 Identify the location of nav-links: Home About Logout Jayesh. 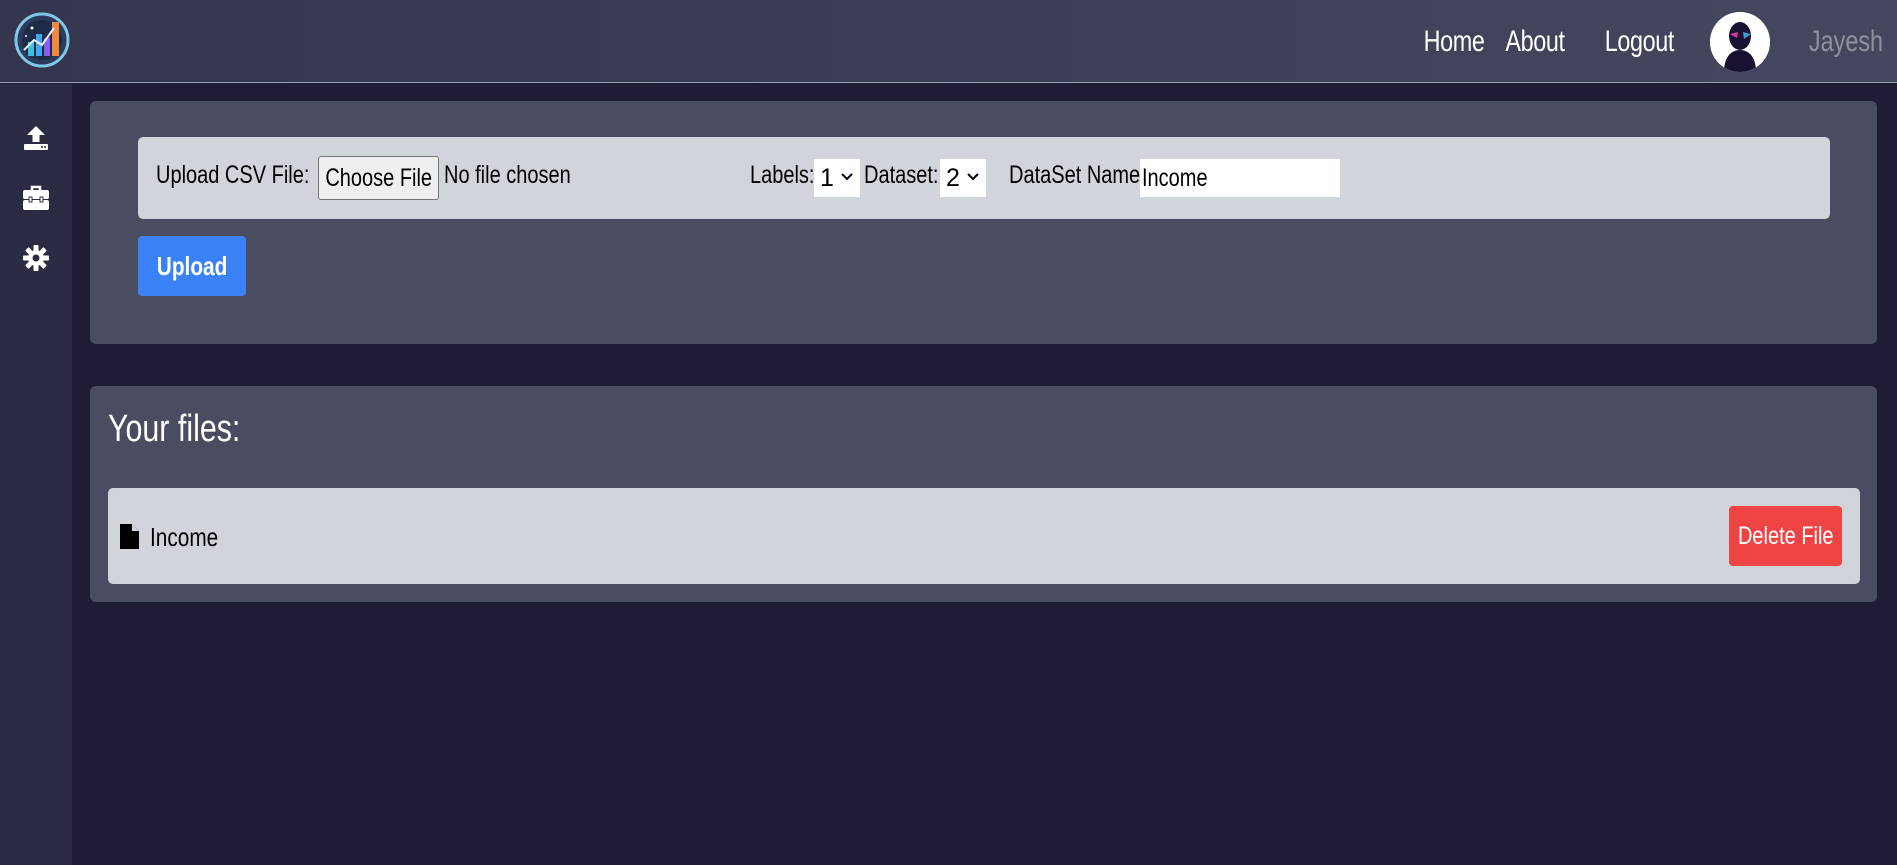
(1656, 41).